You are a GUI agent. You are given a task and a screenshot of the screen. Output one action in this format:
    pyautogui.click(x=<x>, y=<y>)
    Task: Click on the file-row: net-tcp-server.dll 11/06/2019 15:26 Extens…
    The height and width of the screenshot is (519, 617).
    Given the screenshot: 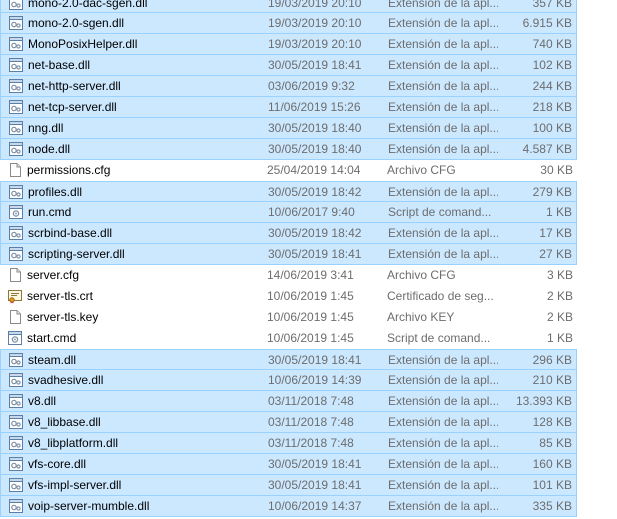 What is the action you would take?
    pyautogui.click(x=288, y=107)
    